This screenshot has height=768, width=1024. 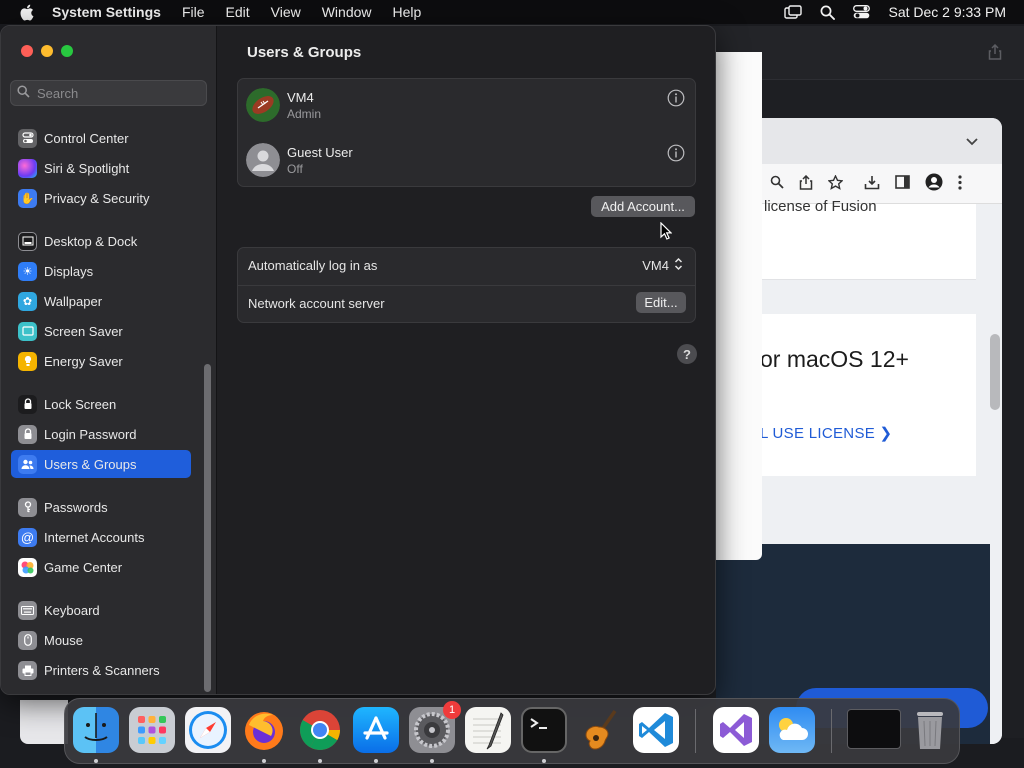 What do you see at coordinates (94, 537) in the screenshot?
I see `sidebar-item-label: Internet Accounts` at bounding box center [94, 537].